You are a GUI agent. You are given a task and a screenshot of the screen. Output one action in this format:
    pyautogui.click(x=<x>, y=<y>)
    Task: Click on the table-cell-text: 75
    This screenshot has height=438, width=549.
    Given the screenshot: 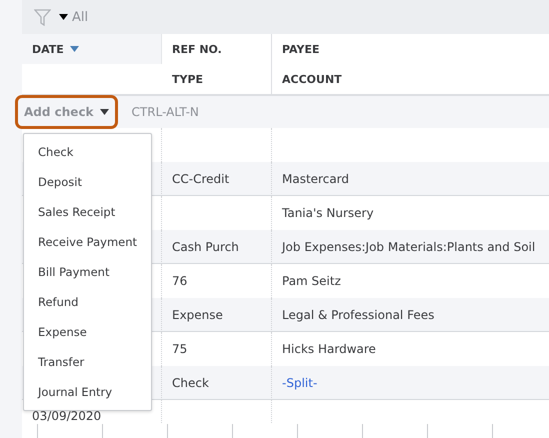 What is the action you would take?
    pyautogui.click(x=180, y=349)
    